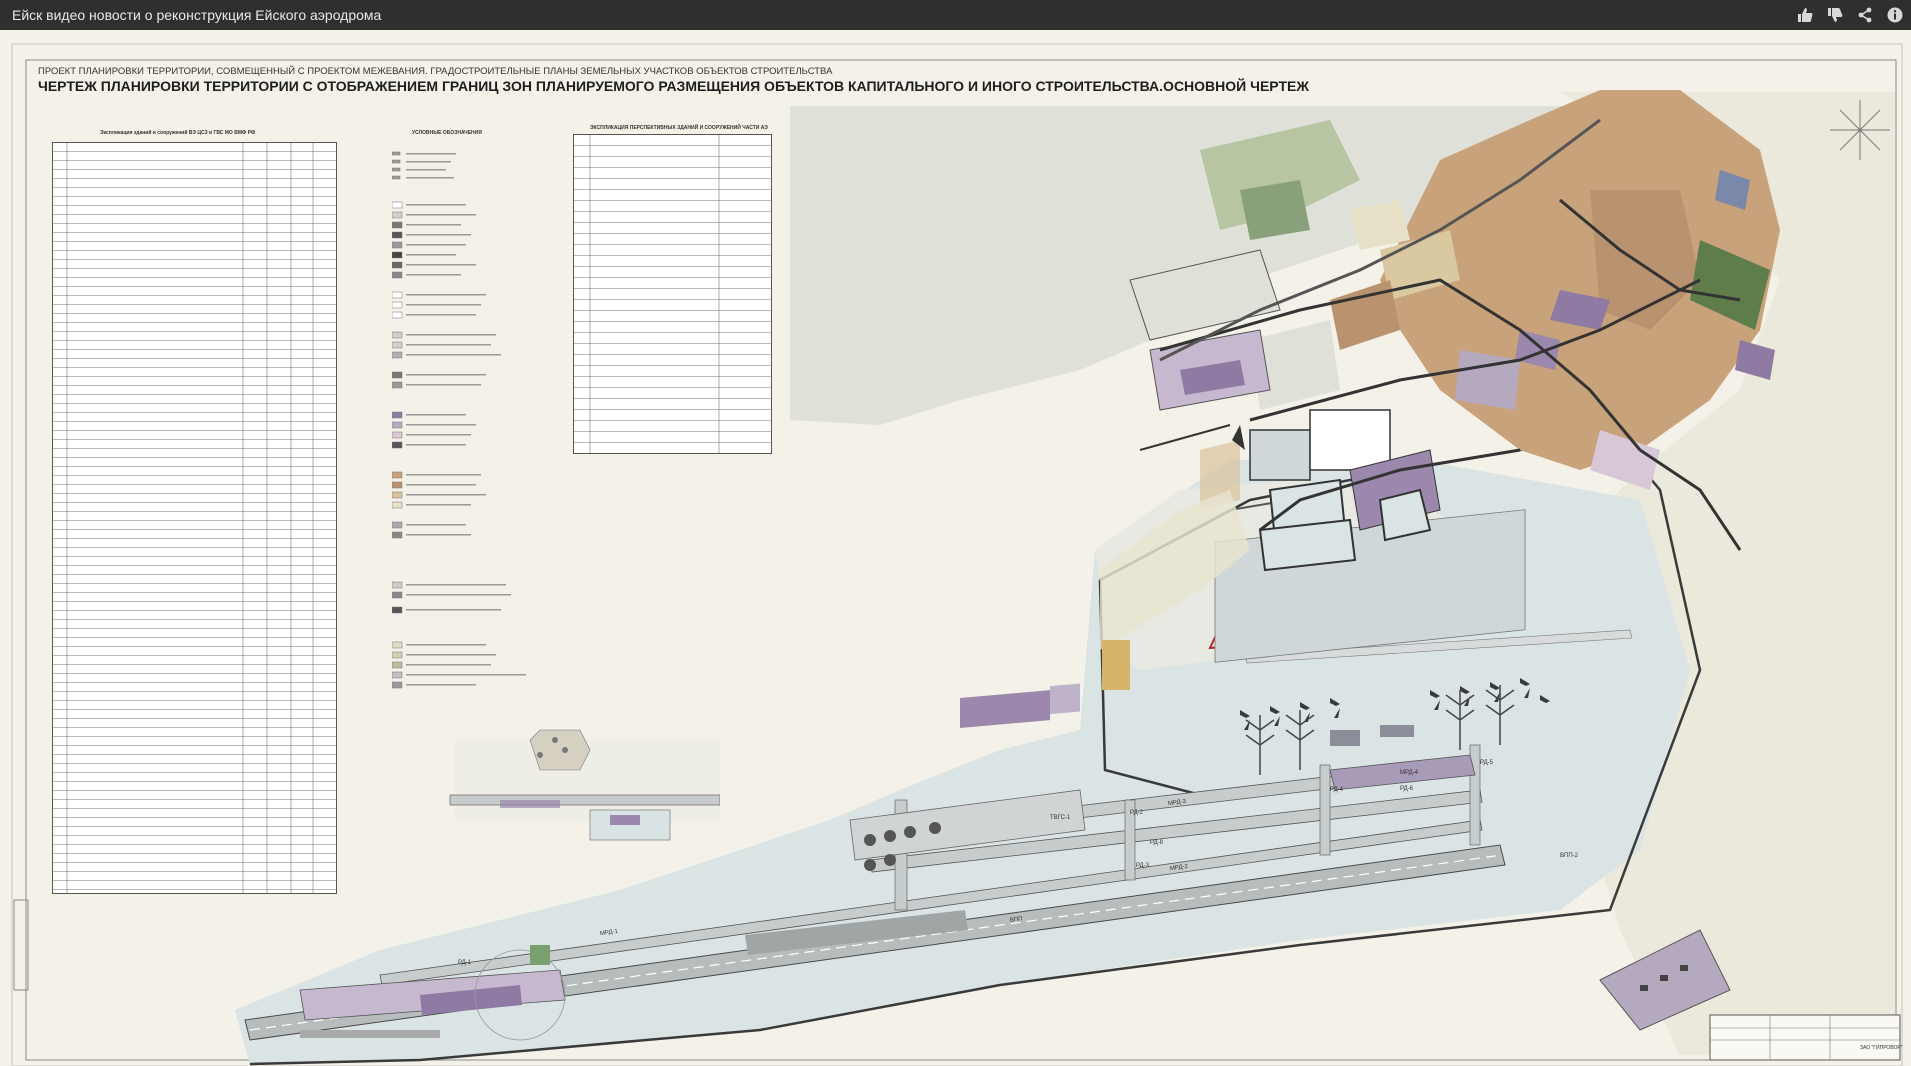 This screenshot has height=1066, width=1911. What do you see at coordinates (584, 785) in the screenshot?
I see `inset-plan-drawing` at bounding box center [584, 785].